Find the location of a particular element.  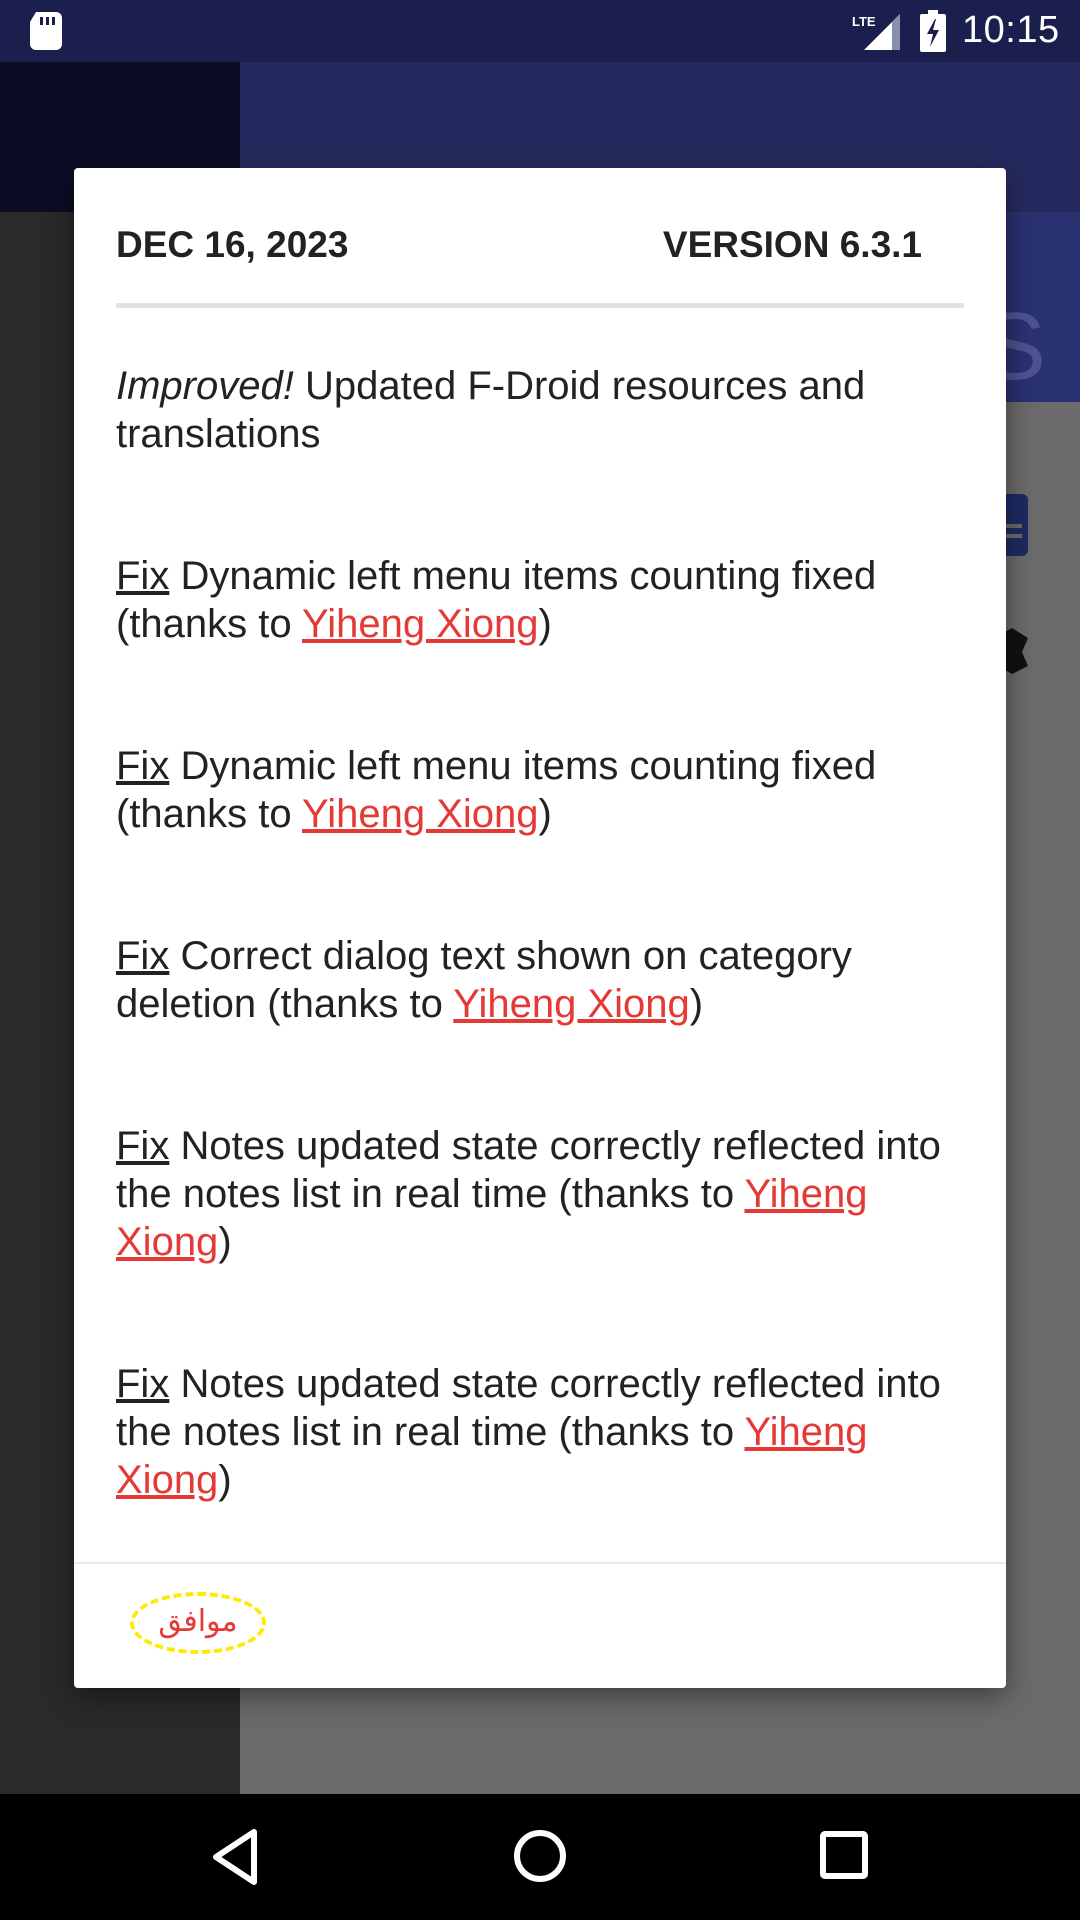

home-icon is located at coordinates (540, 1856).